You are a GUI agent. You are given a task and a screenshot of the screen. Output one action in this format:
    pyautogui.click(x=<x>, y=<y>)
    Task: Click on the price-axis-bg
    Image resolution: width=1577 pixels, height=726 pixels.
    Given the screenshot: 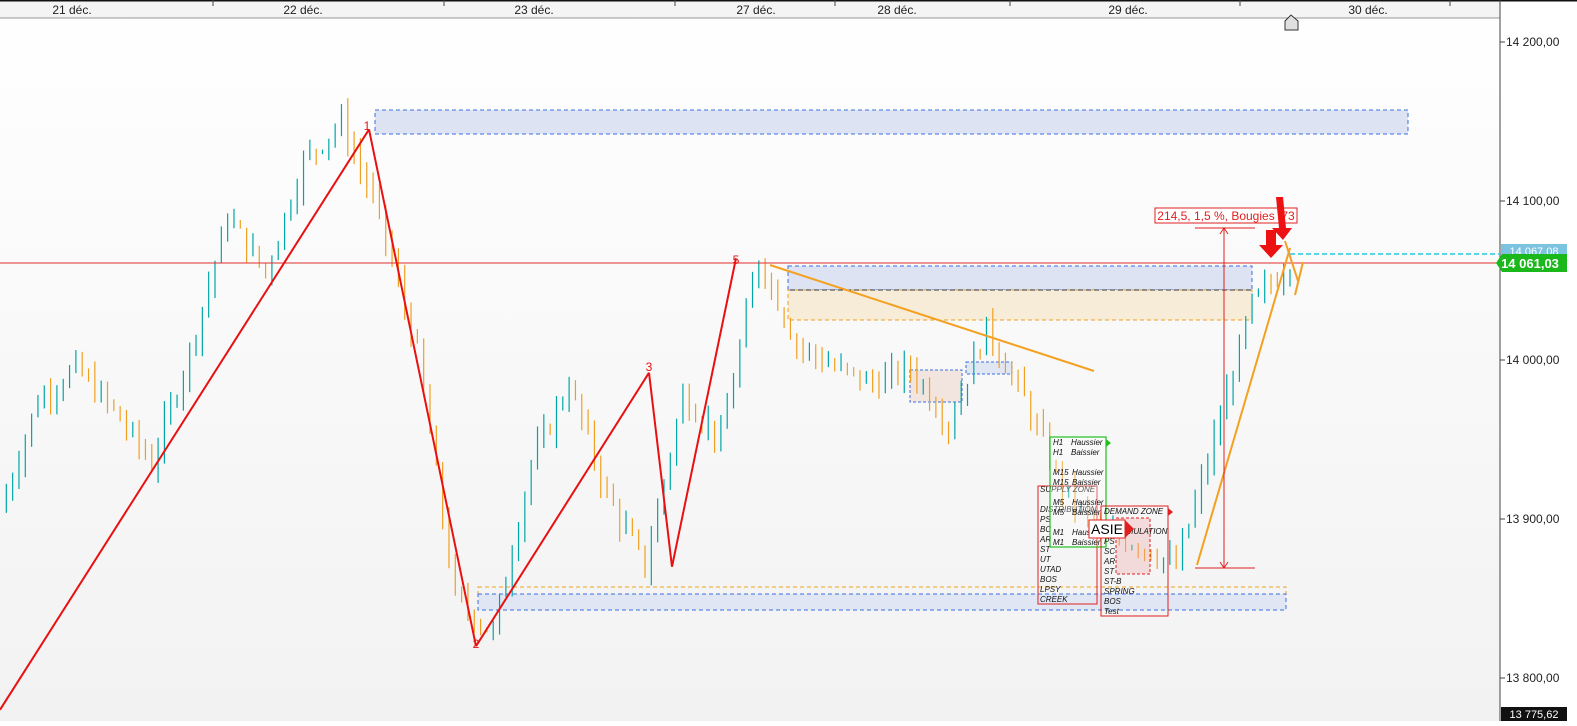 What is the action you would take?
    pyautogui.click(x=1538, y=369)
    